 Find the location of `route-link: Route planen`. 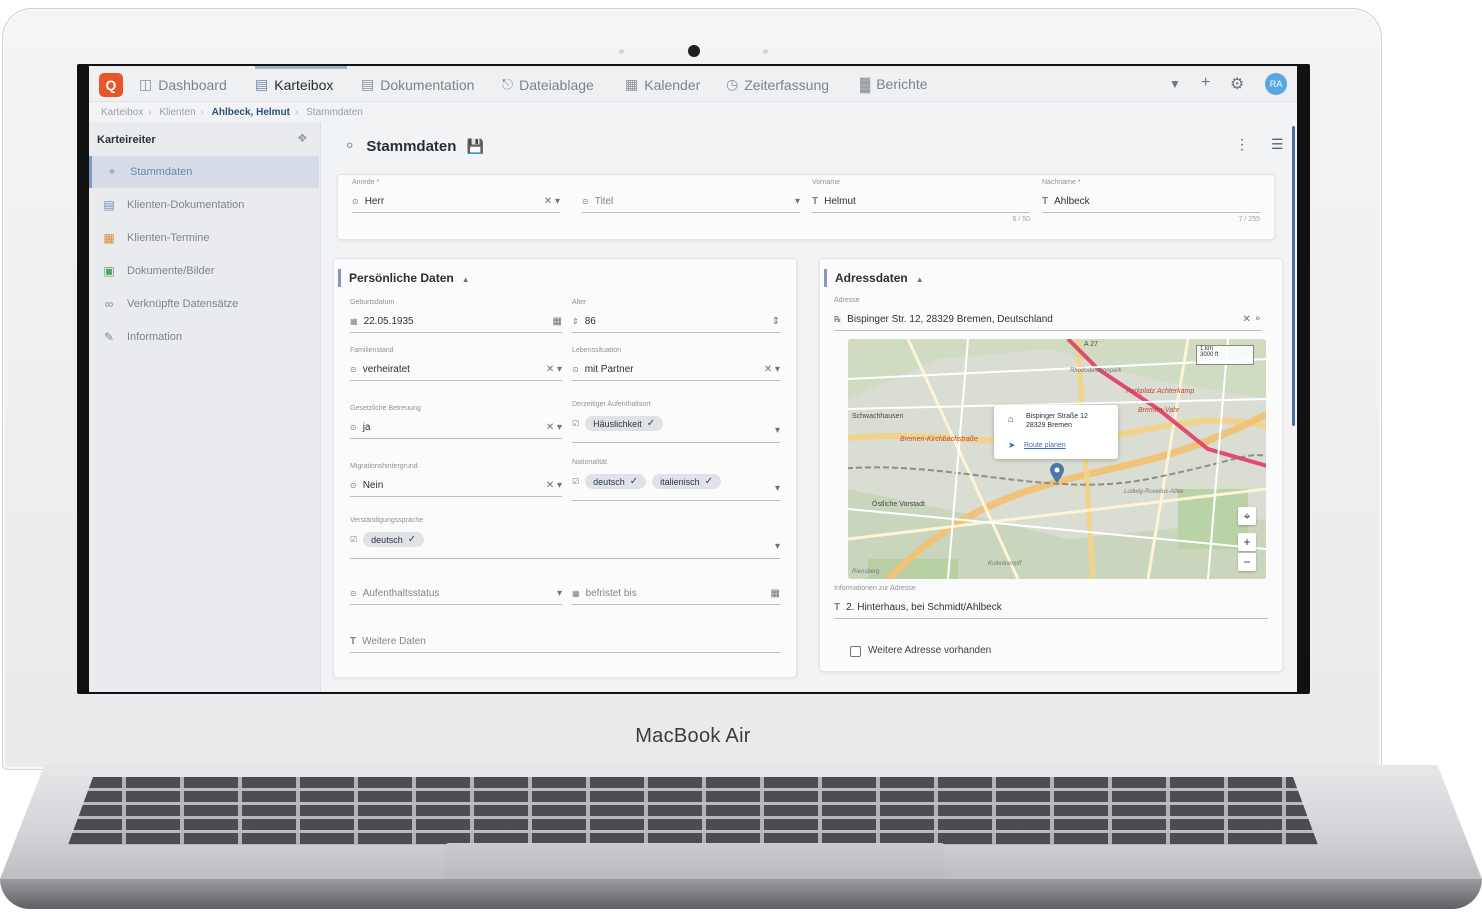

route-link: Route planen is located at coordinates (1045, 445).